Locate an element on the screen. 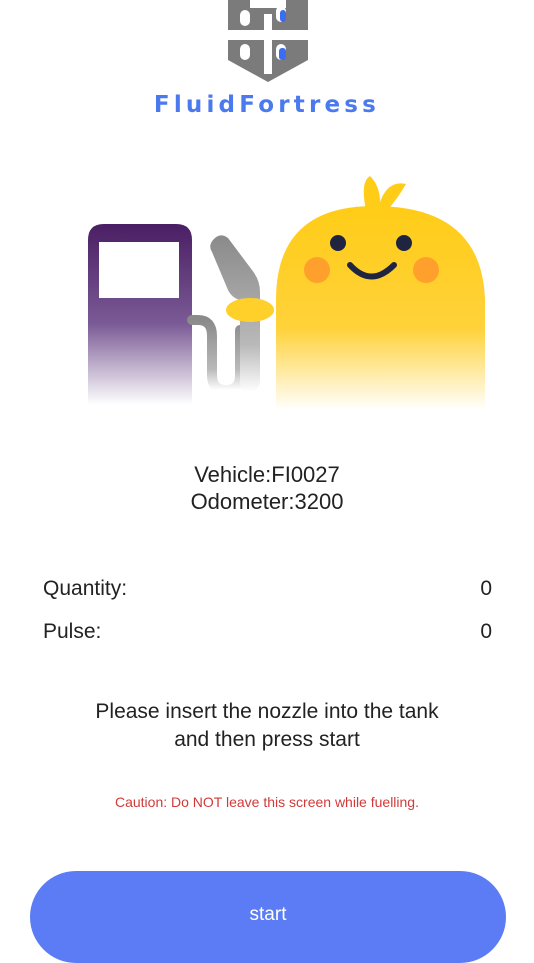 Image resolution: width=534 pixels, height=963 pixels. instructions-line-1: Please insert the nozzle into the tank is located at coordinates (267, 711).